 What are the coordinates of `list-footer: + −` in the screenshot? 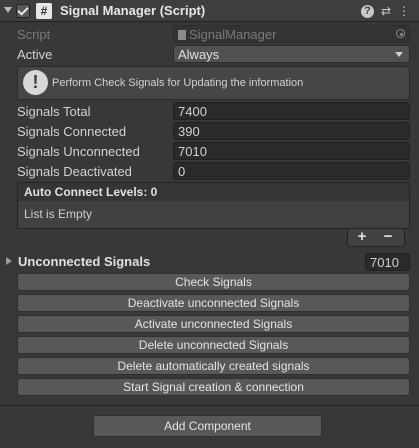 It's located at (376, 238).